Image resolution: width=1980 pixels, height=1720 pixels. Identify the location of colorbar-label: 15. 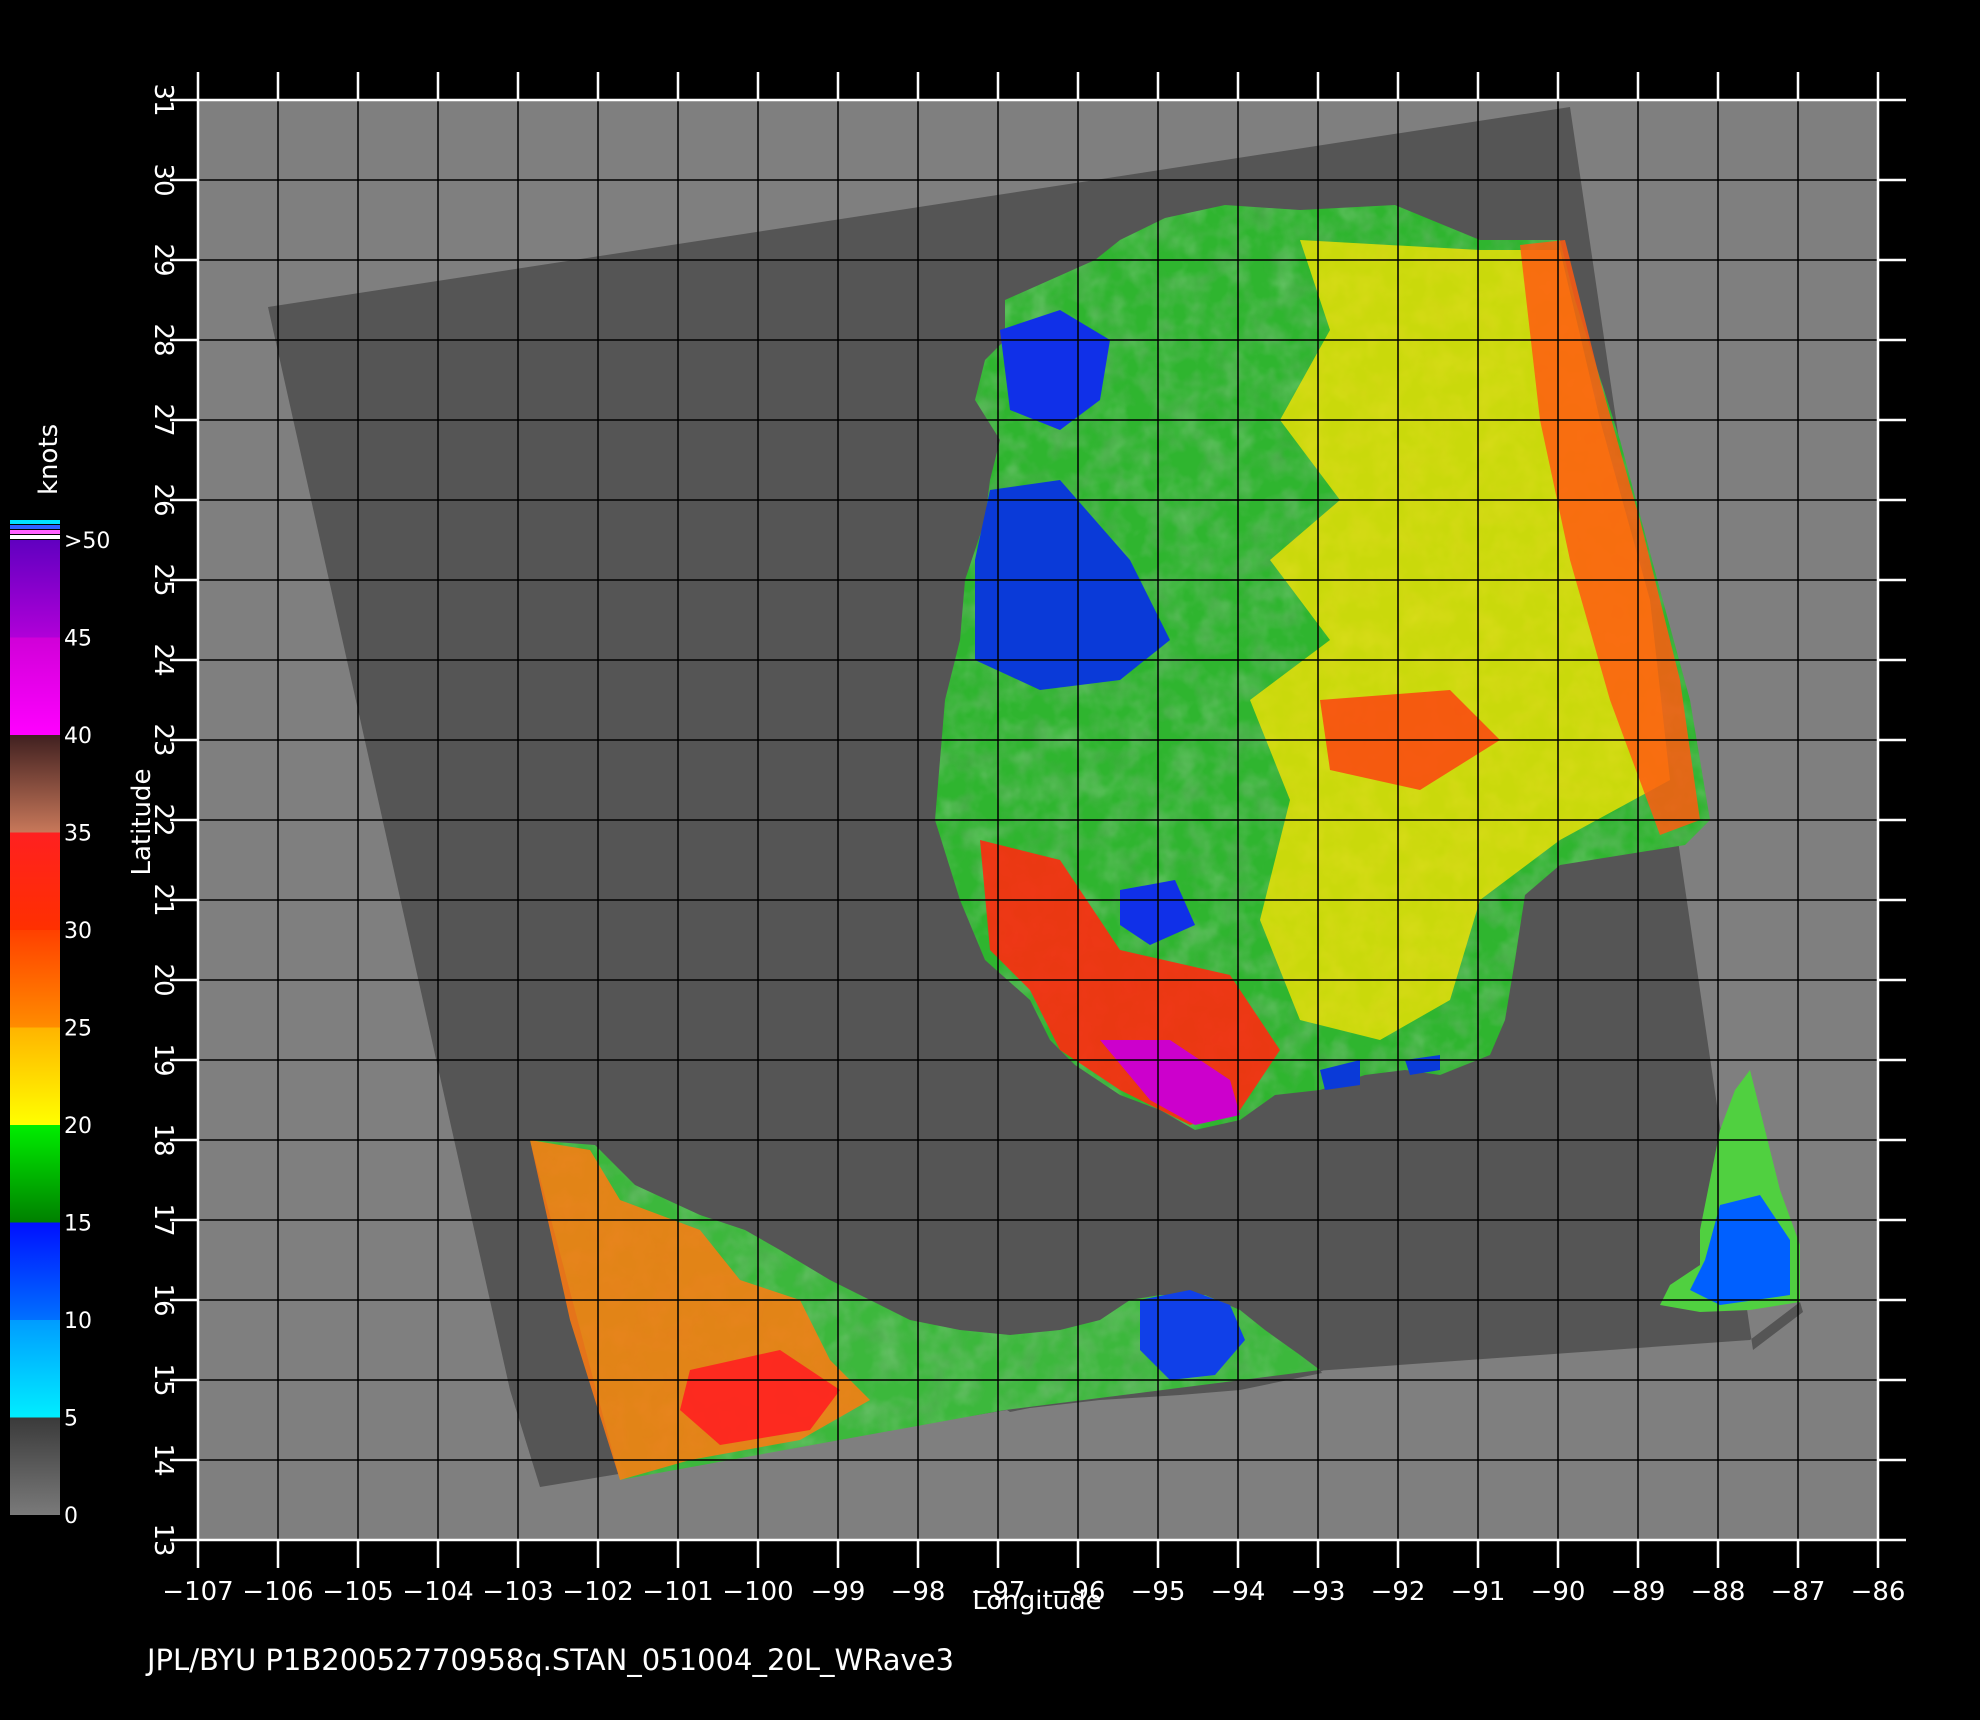
(78, 1224).